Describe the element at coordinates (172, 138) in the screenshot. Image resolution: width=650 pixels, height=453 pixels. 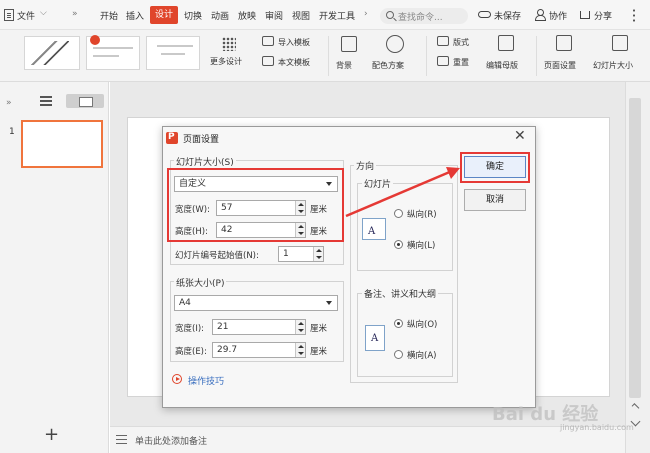
I see `wps-presentation-icon` at that location.